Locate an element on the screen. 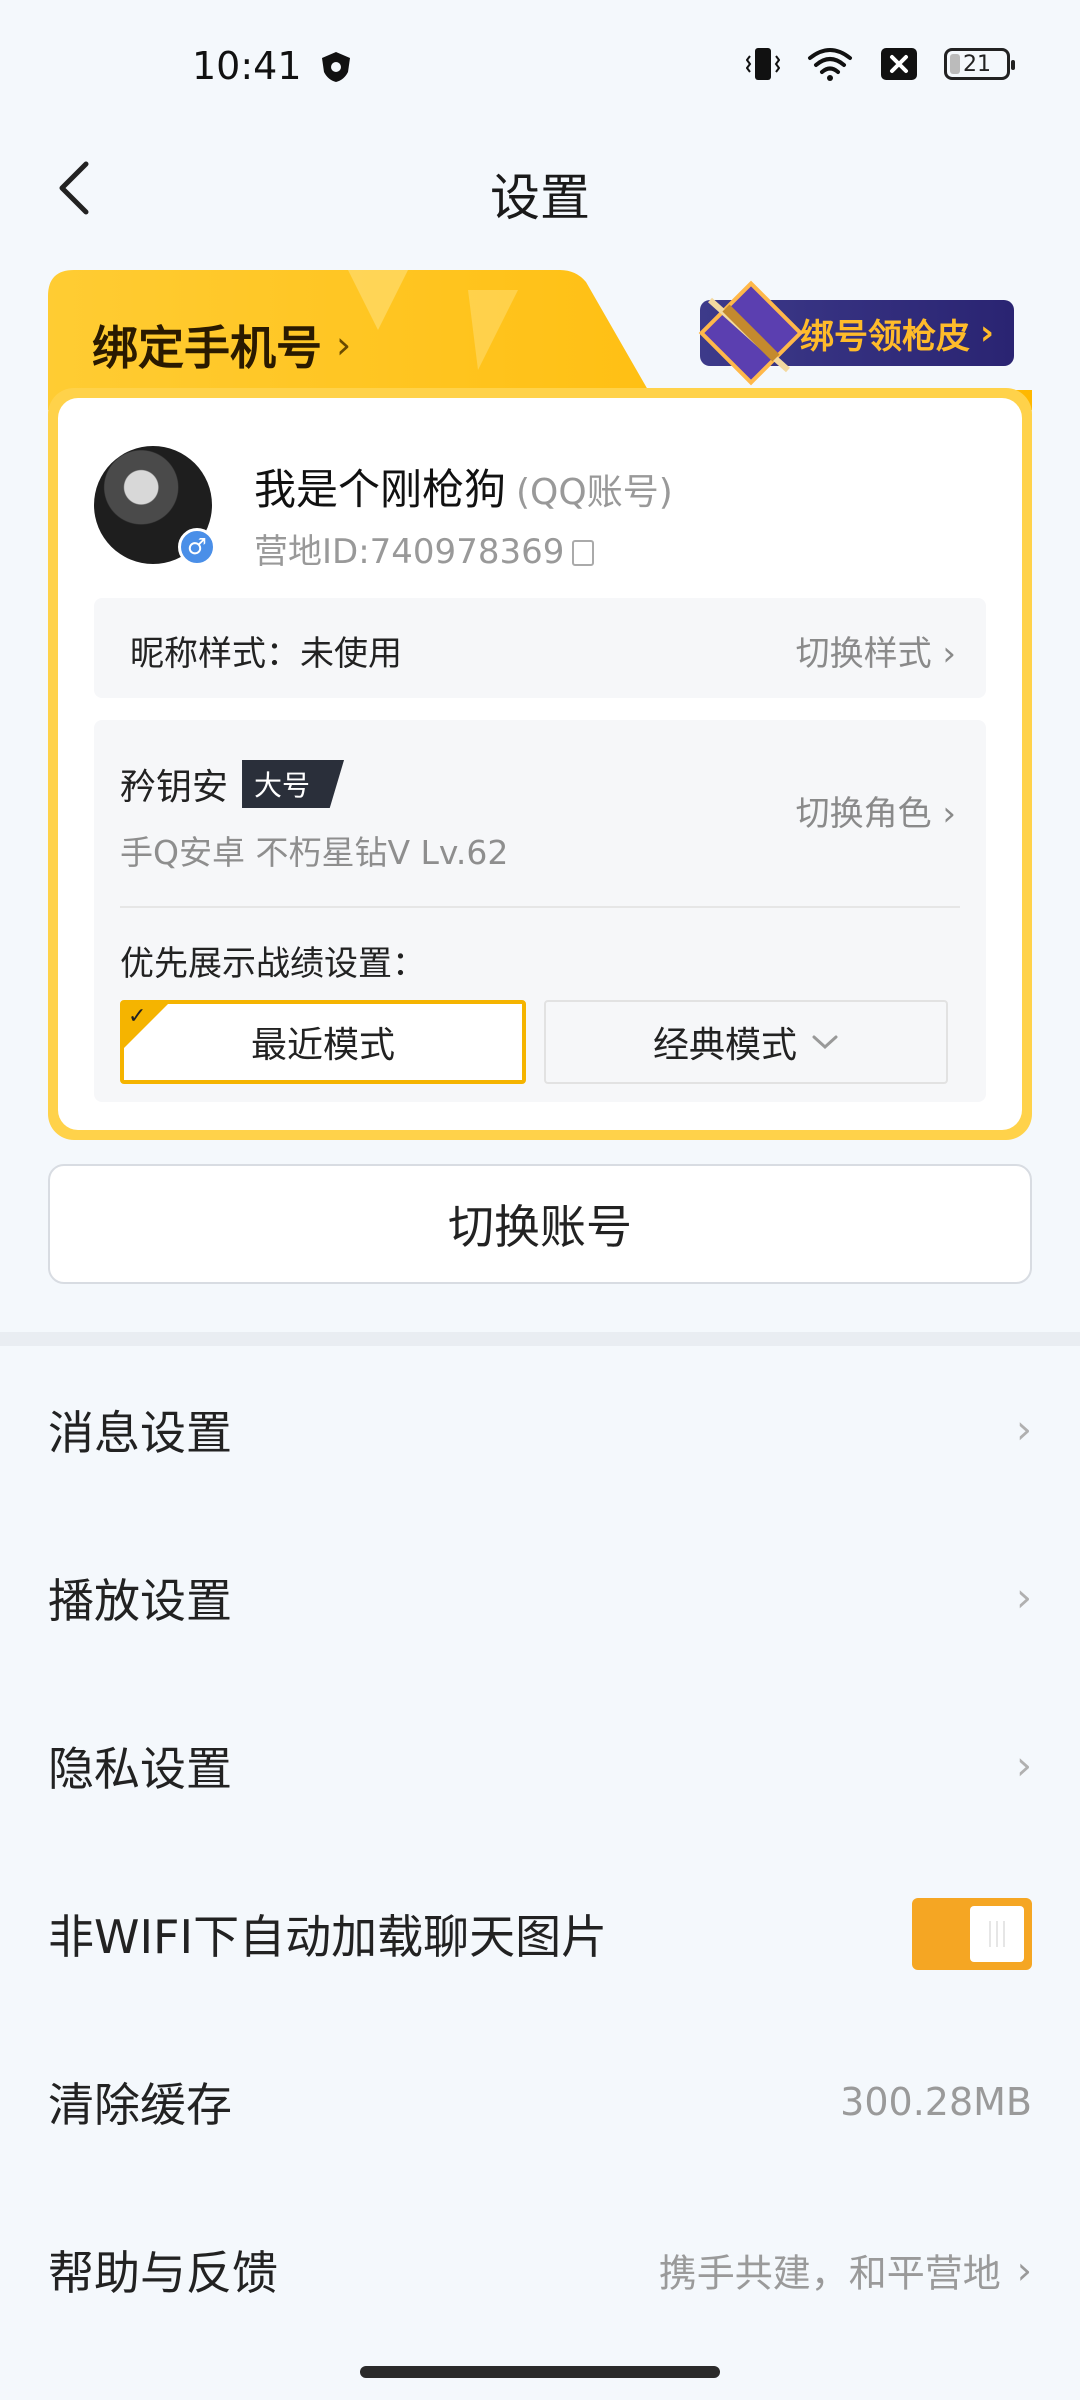 Image resolution: width=1080 pixels, height=2400 pixels. role-name-line: 矜钥安 大号 is located at coordinates (232, 784).